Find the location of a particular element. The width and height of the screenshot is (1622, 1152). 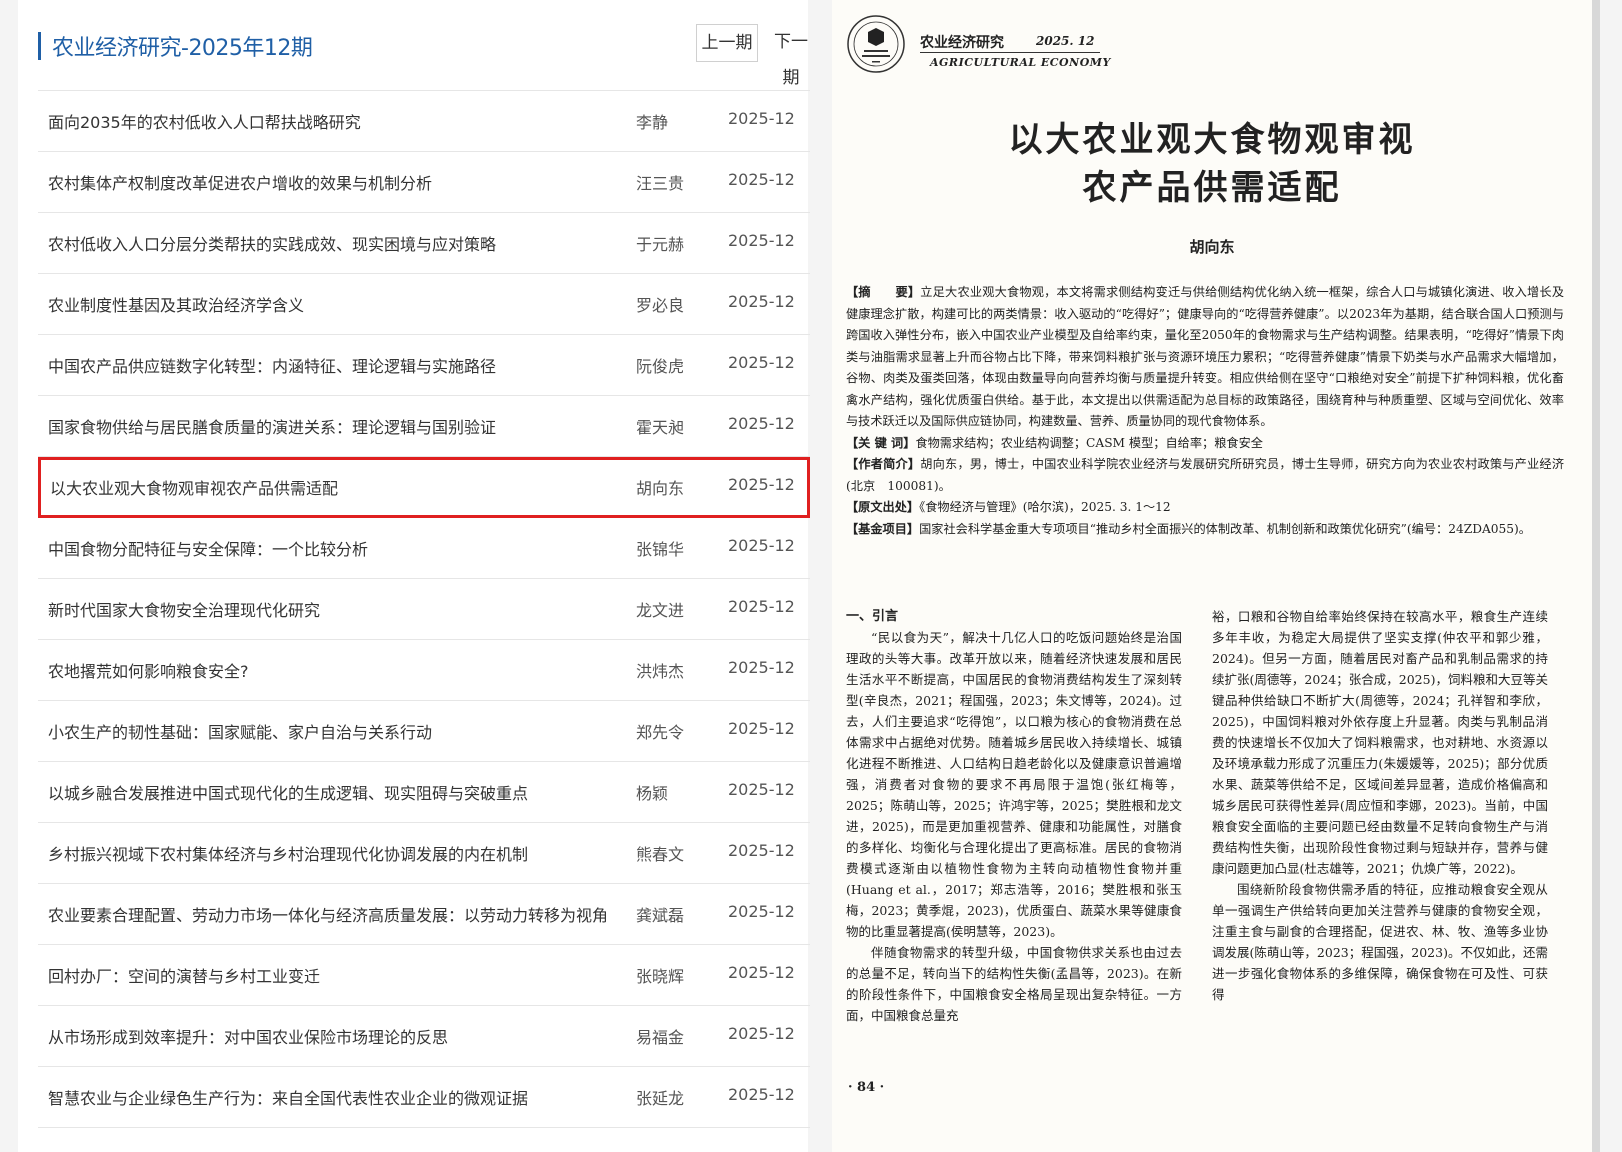

journal-english-name: AGRICULTURAL ECONOMY is located at coordinates (1020, 62).